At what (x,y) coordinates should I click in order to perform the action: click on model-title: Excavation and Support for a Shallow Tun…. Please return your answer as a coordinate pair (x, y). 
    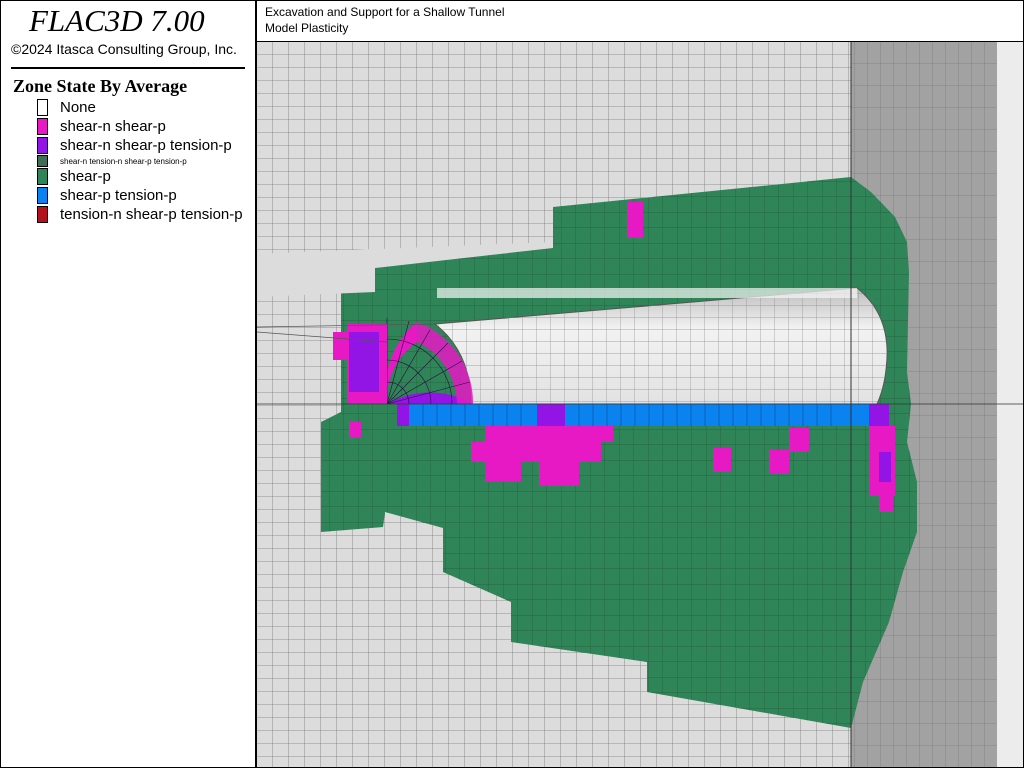
    Looking at the image, I should click on (385, 12).